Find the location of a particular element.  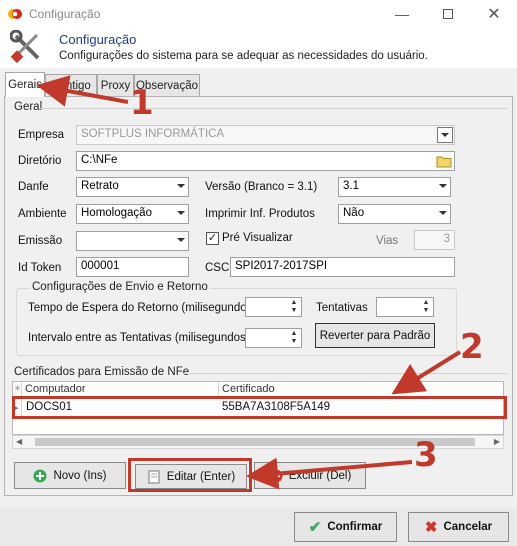

excluir-button: Excluir (Del) is located at coordinates (310, 475).